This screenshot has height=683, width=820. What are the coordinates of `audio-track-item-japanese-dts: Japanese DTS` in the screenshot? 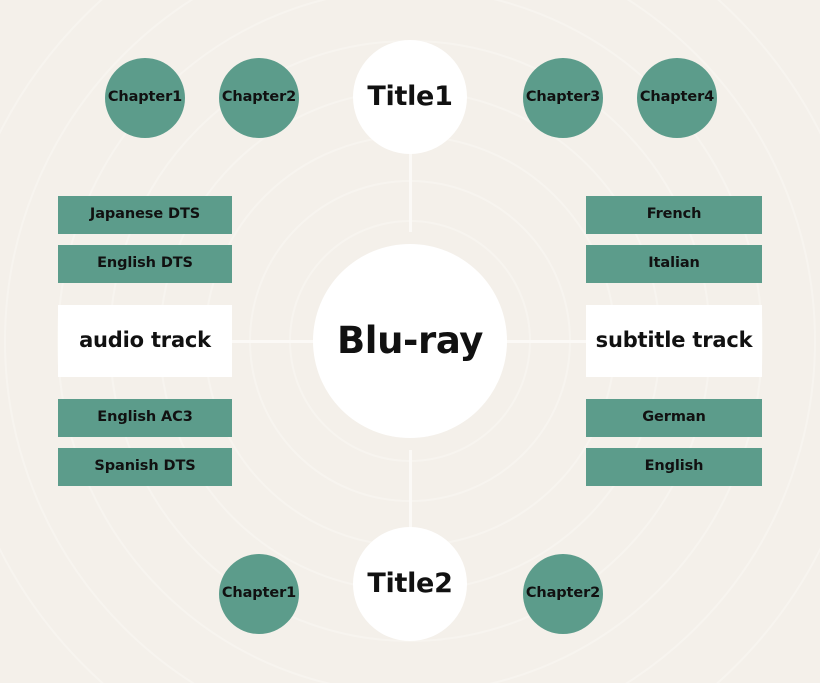 It's located at (145, 215).